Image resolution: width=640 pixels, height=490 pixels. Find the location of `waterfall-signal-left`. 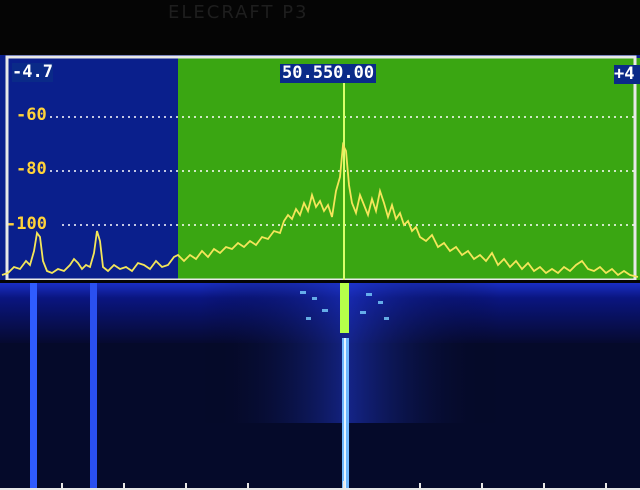

waterfall-signal-left is located at coordinates (33, 386).